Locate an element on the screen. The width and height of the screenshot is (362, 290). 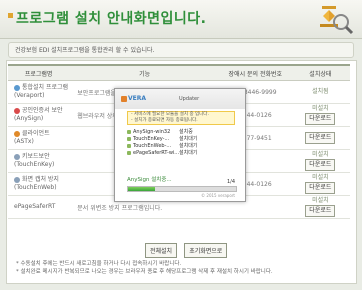
install-status: 설치됨 is located at coordinates (320, 92).